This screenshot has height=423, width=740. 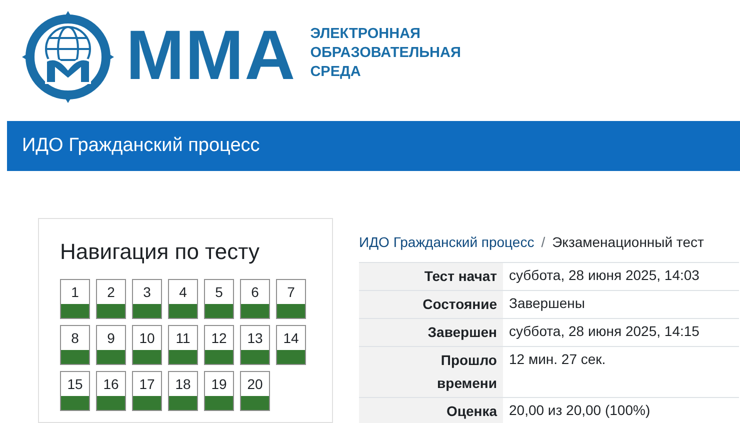 What do you see at coordinates (111, 345) in the screenshot?
I see `question-button: 9` at bounding box center [111, 345].